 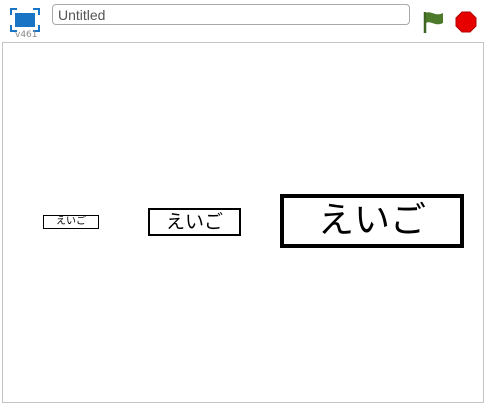 What do you see at coordinates (372, 221) in the screenshot?
I see `sprite-text-large: えいご` at bounding box center [372, 221].